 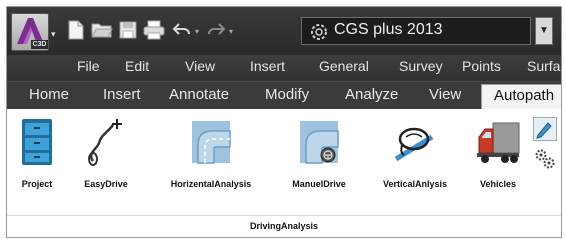 What do you see at coordinates (498, 184) in the screenshot?
I see `vehicles-label: Vehicles` at bounding box center [498, 184].